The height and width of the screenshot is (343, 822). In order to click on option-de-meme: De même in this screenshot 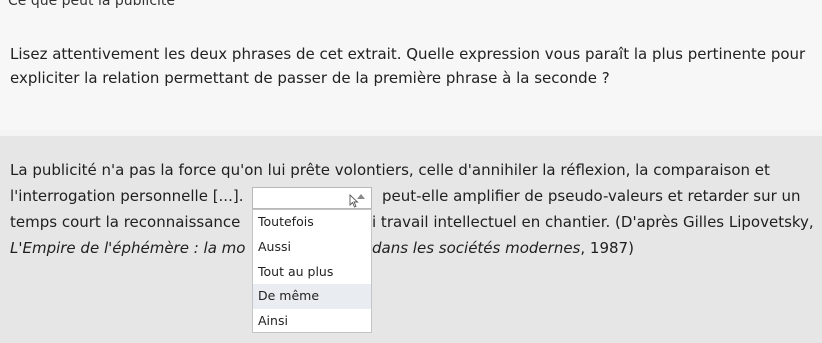, I will do `click(312, 297)`.